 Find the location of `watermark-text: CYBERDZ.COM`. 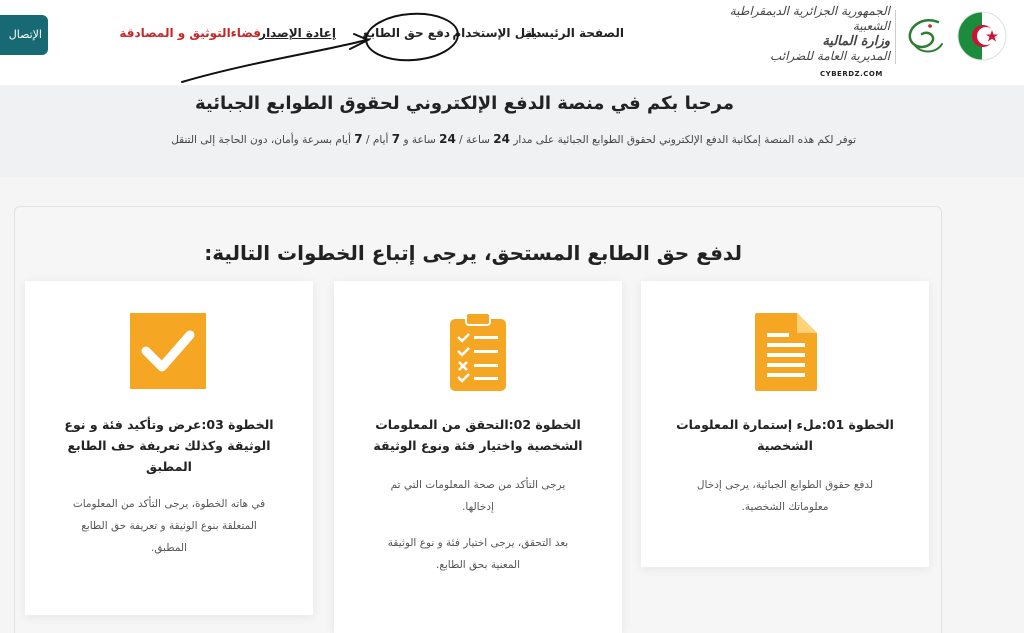

watermark-text: CYBERDZ.COM is located at coordinates (851, 74).